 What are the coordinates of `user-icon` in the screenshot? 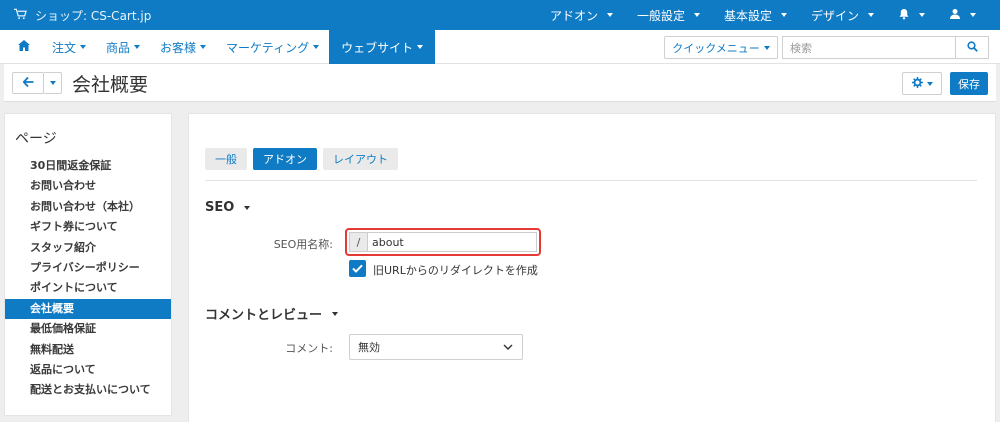 It's located at (955, 15).